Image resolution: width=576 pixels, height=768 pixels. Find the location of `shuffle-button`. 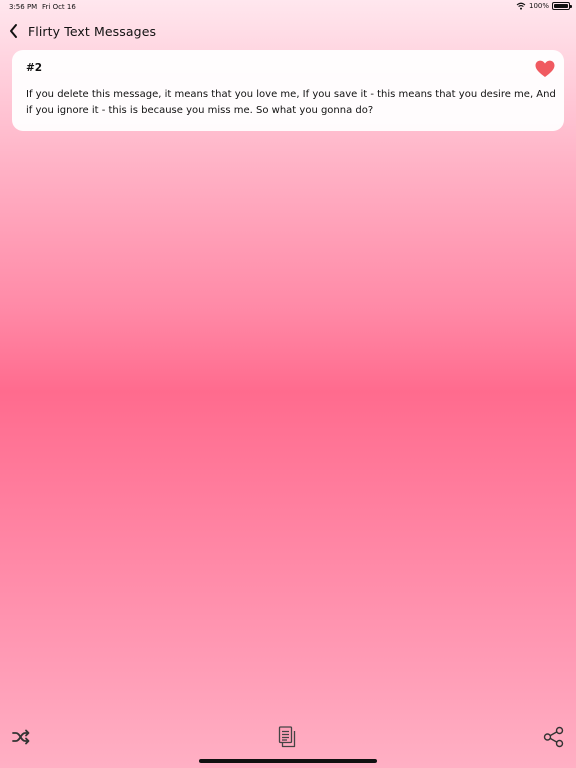

shuffle-button is located at coordinates (21, 737).